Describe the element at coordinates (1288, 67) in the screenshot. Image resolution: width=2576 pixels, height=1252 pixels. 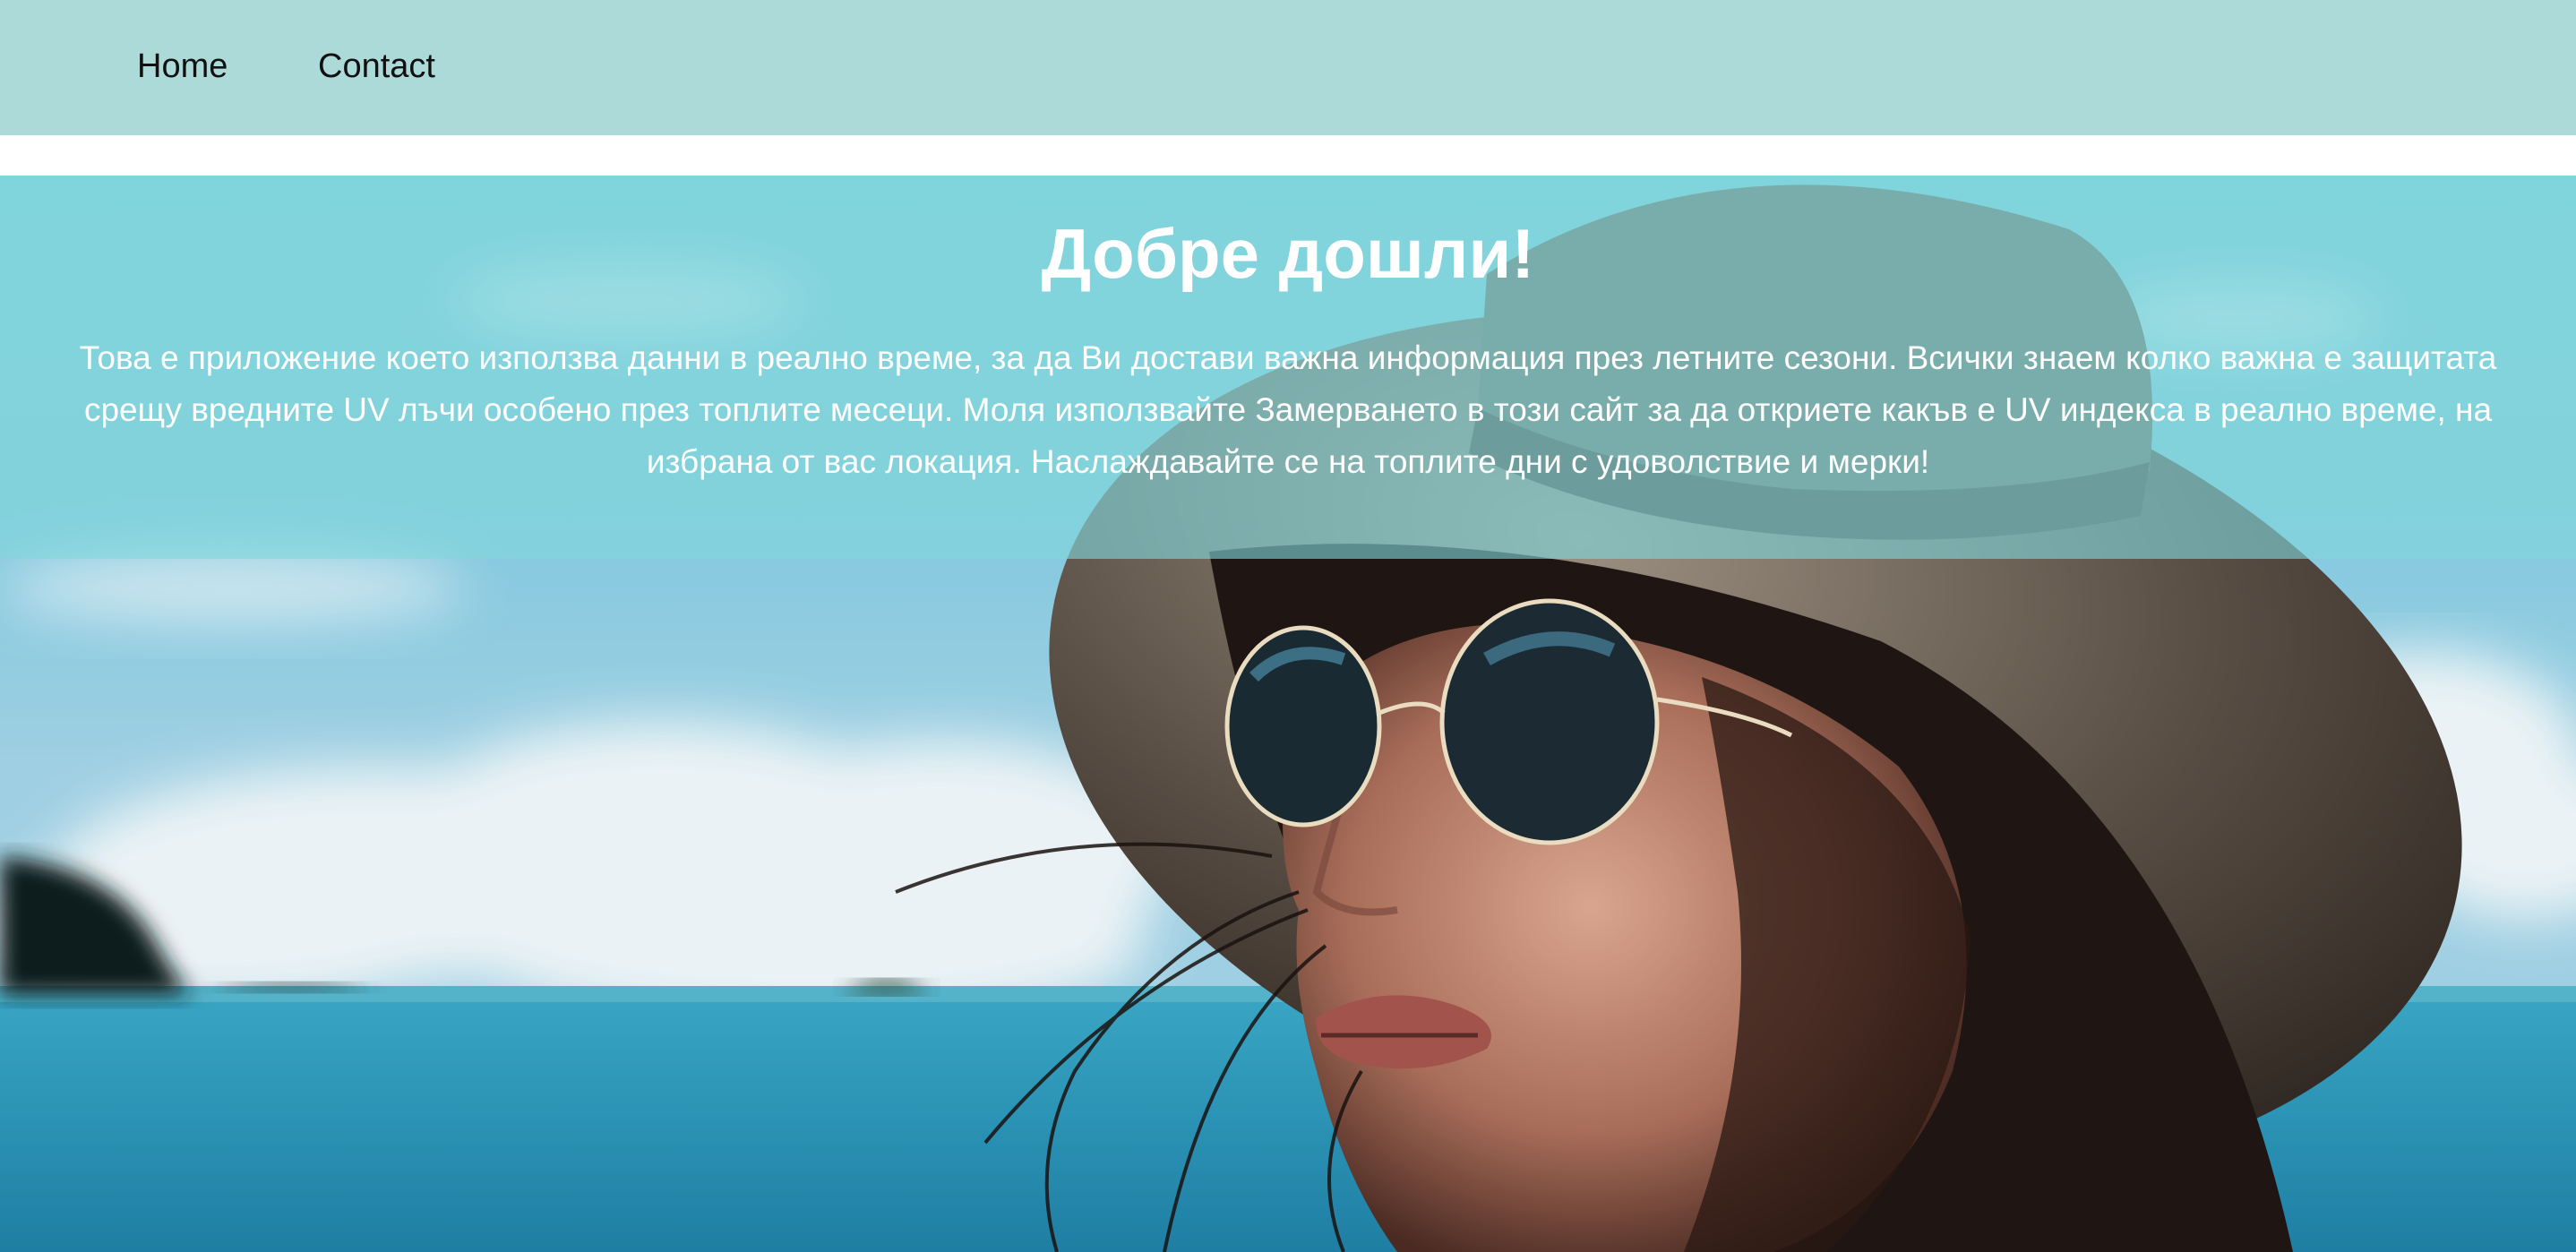
I see `top-navbar: Home Contact` at that location.